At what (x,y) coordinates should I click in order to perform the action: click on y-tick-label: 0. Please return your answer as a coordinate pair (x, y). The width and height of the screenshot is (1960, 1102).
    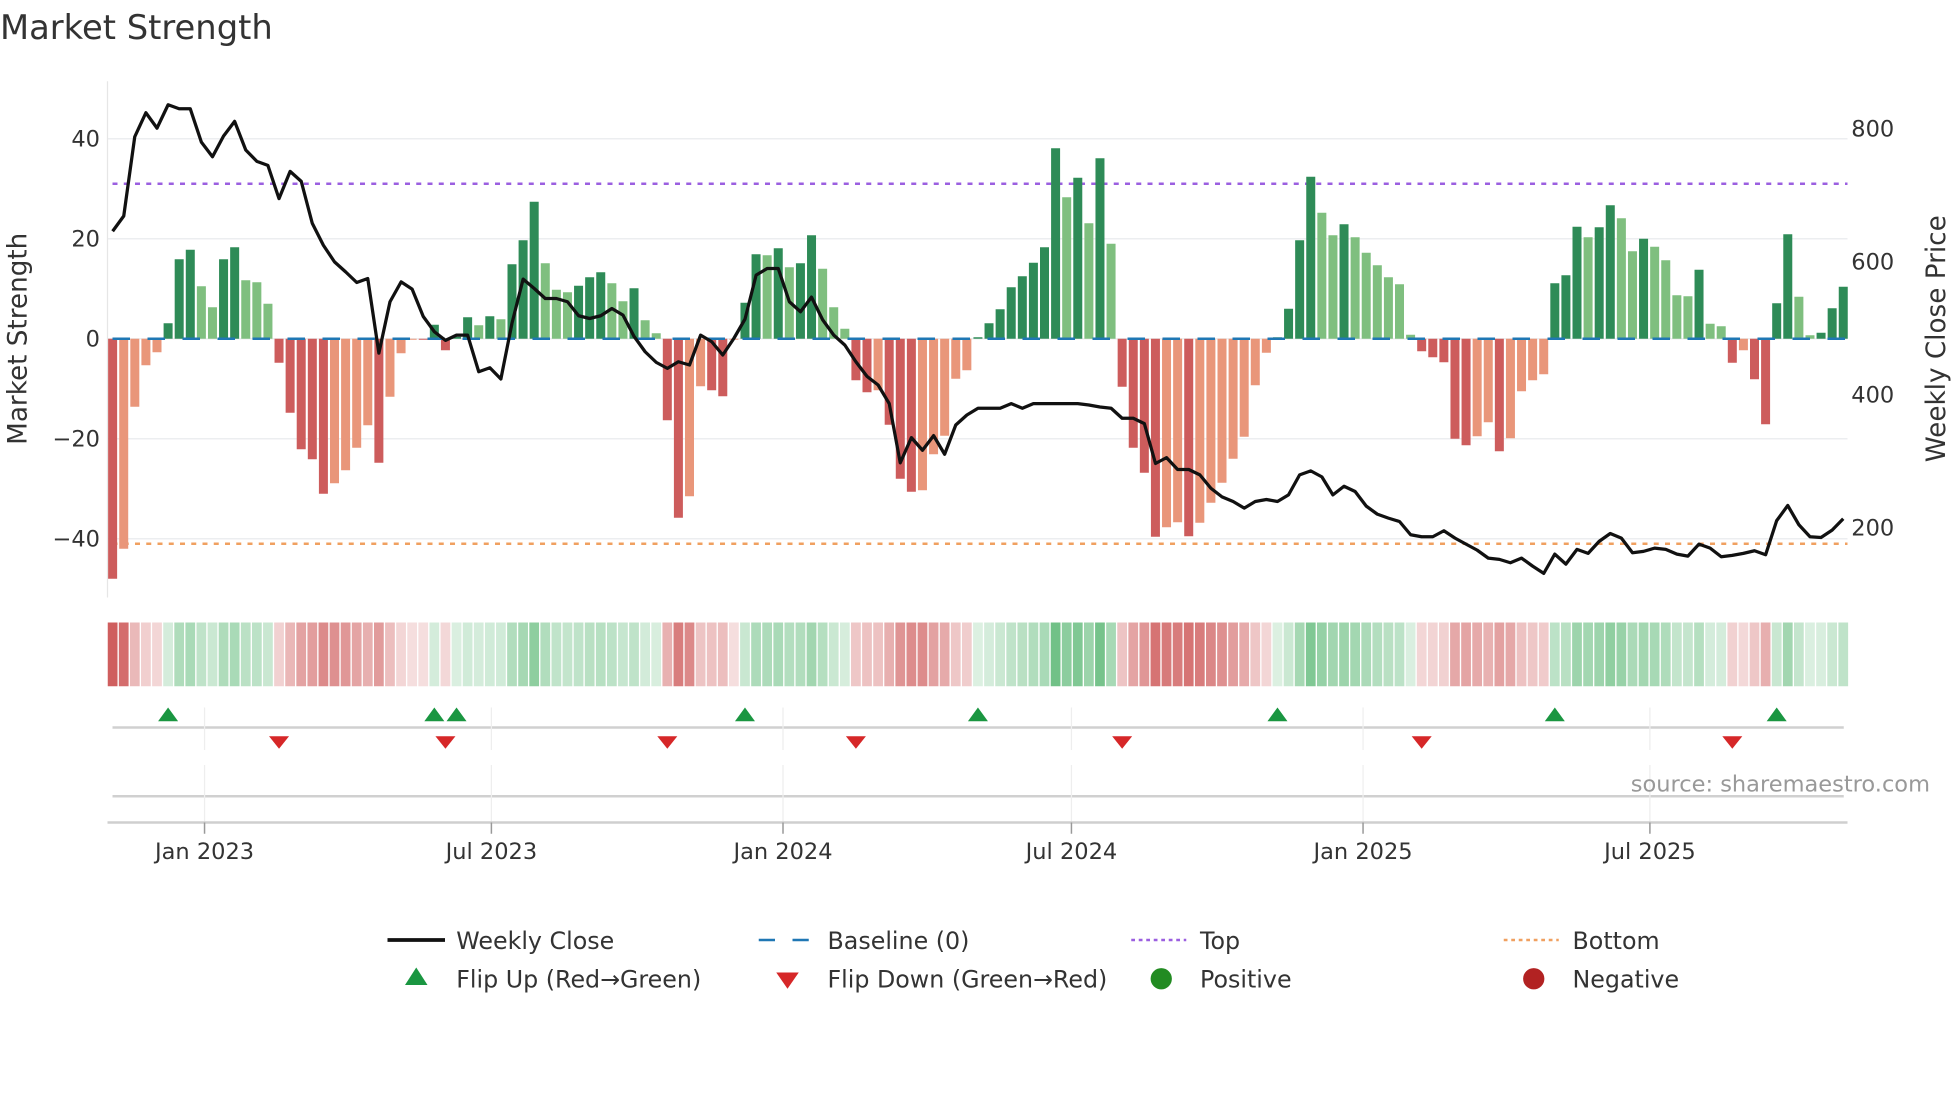
    Looking at the image, I should click on (93, 339).